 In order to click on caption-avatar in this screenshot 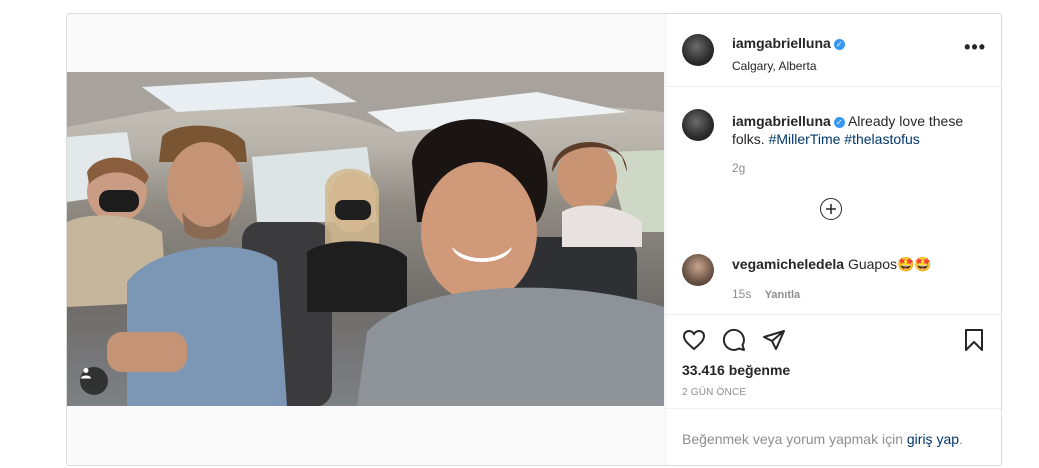, I will do `click(698, 125)`.